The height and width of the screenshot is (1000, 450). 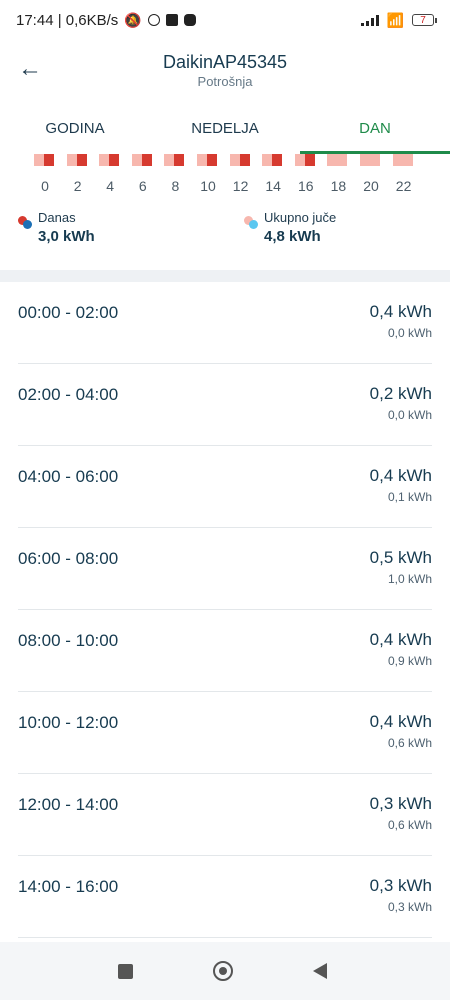 What do you see at coordinates (68, 394) in the screenshot?
I see `row-time-range: 02:00 - 04:00` at bounding box center [68, 394].